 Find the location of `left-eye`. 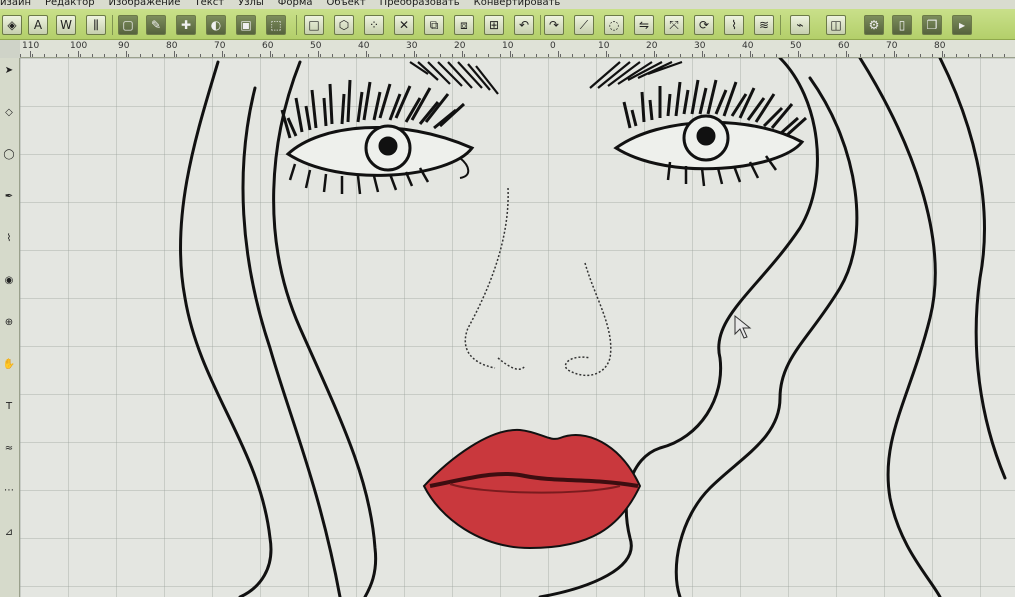

left-eye is located at coordinates (377, 137).